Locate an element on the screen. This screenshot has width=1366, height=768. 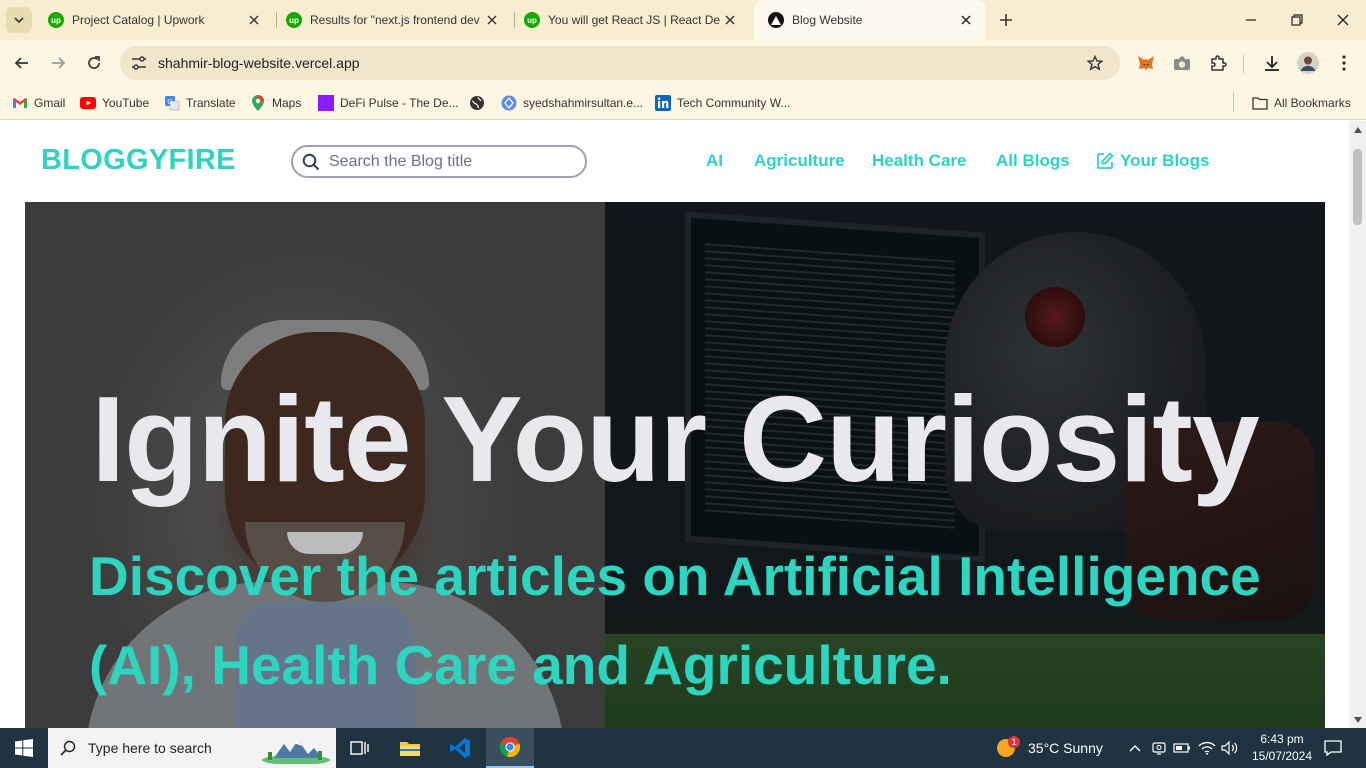
bookmarks-divider is located at coordinates (1233, 102).